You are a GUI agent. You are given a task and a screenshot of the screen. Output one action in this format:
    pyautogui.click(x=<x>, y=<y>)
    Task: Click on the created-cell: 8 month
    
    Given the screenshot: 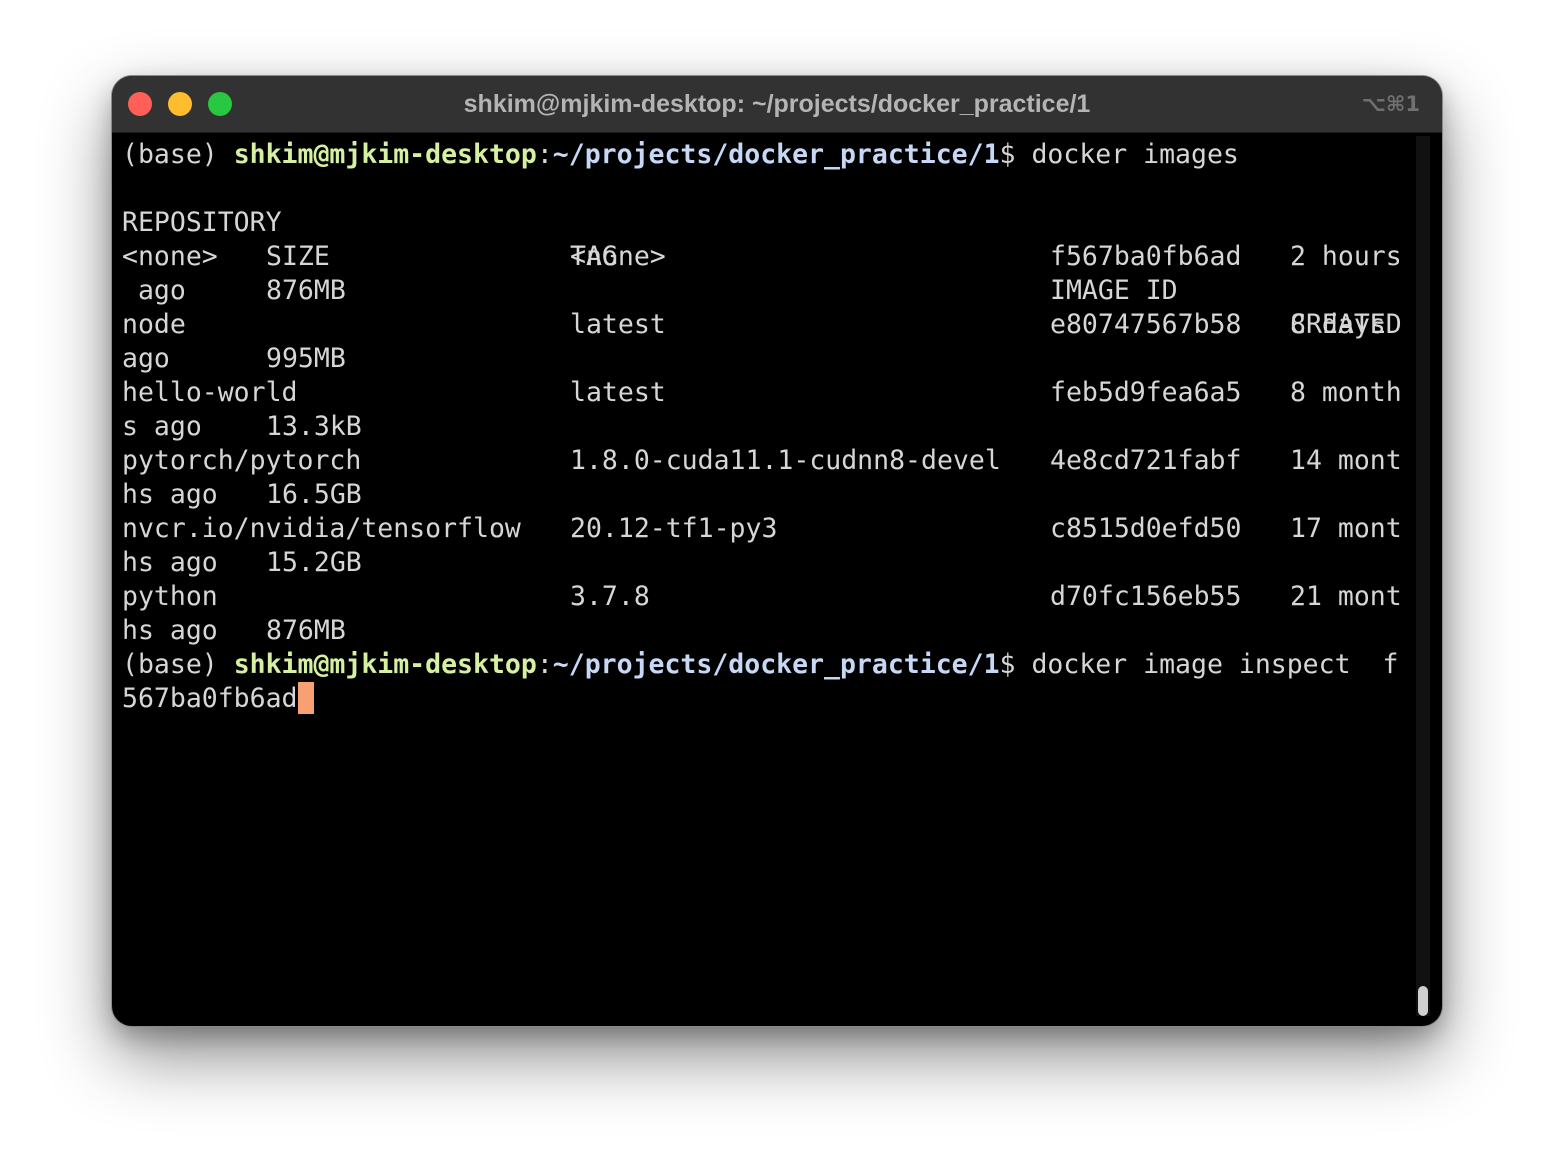 What is the action you would take?
    pyautogui.click(x=1346, y=392)
    